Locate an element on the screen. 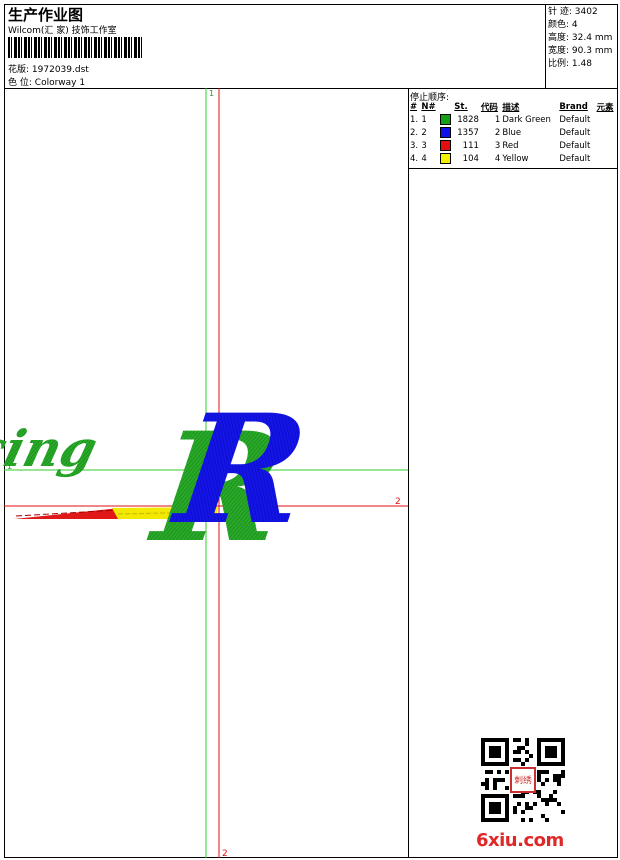 This screenshot has height=860, width=620. guide-label-top: 1 is located at coordinates (211, 93).